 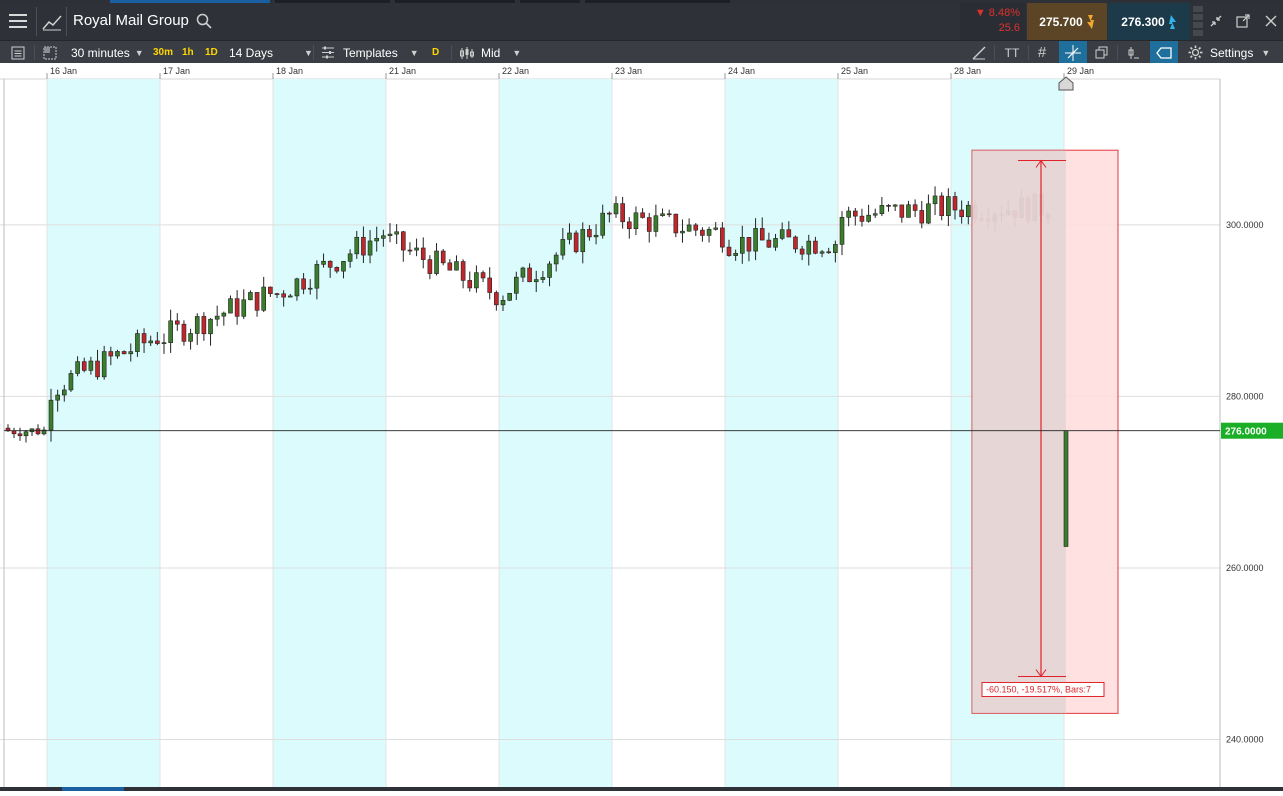 I want to click on depth-bars-icon, so click(x=1198, y=21).